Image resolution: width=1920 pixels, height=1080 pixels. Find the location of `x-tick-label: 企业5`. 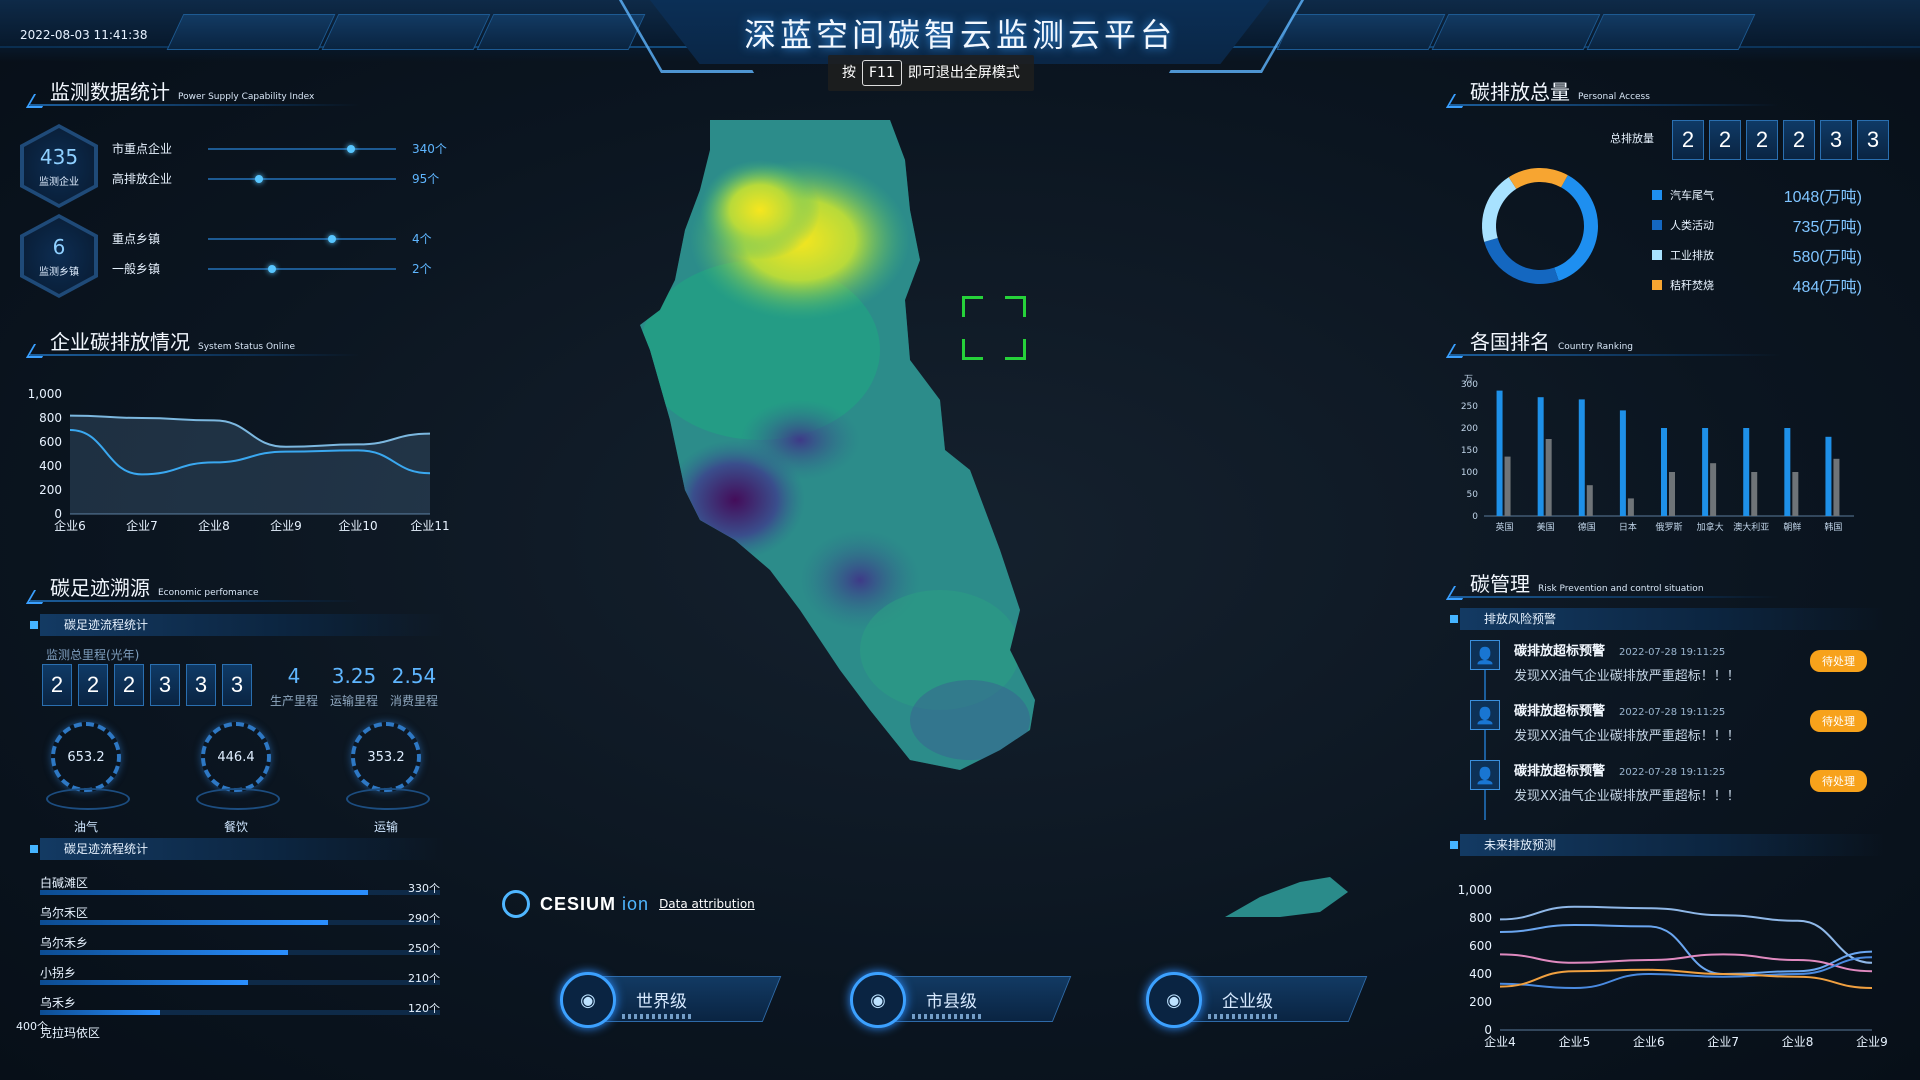

x-tick-label: 企业5 is located at coordinates (1575, 1041).